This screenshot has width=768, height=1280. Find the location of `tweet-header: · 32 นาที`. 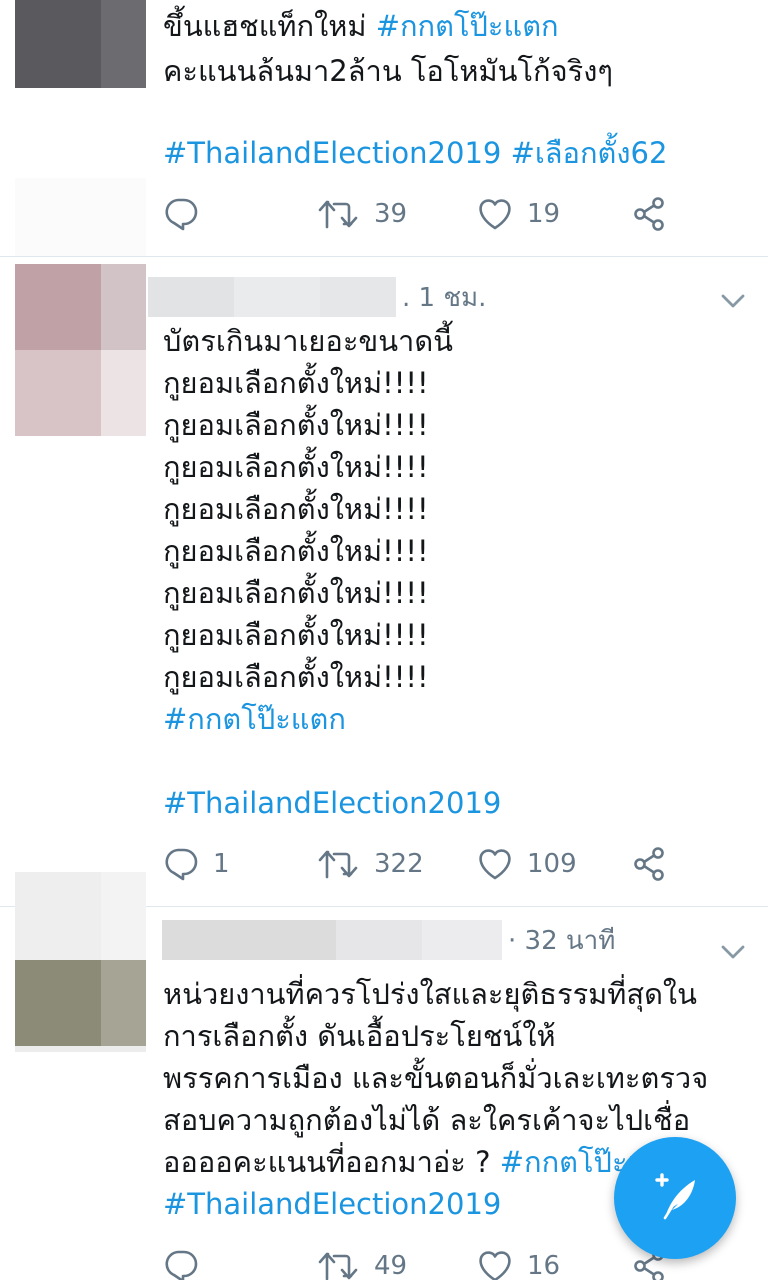

tweet-header: · 32 นาที is located at coordinates (388, 940).